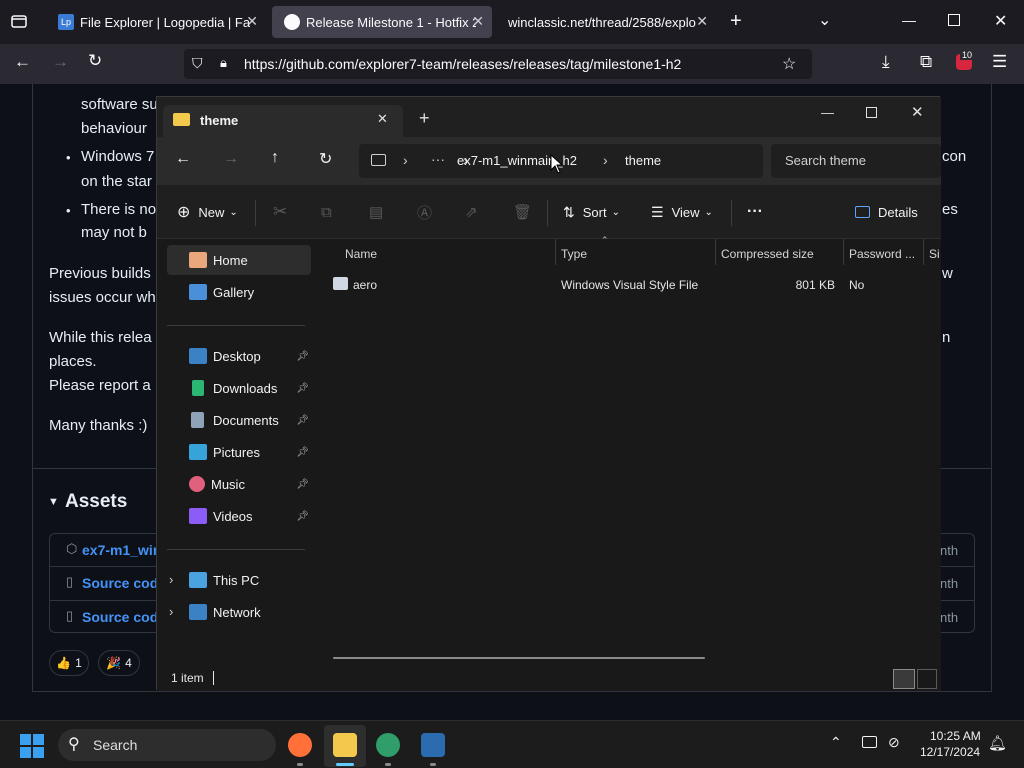  I want to click on reaction-button: 🎉 4, so click(119, 663).